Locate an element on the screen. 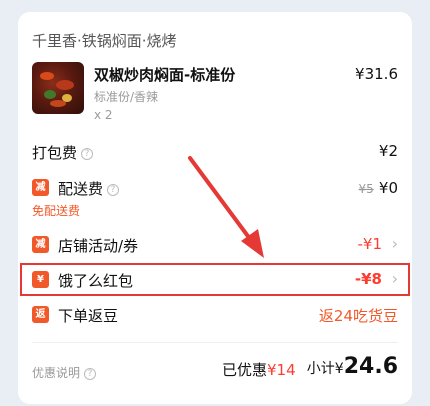  annotation-arrow-icon is located at coordinates (226, 207).